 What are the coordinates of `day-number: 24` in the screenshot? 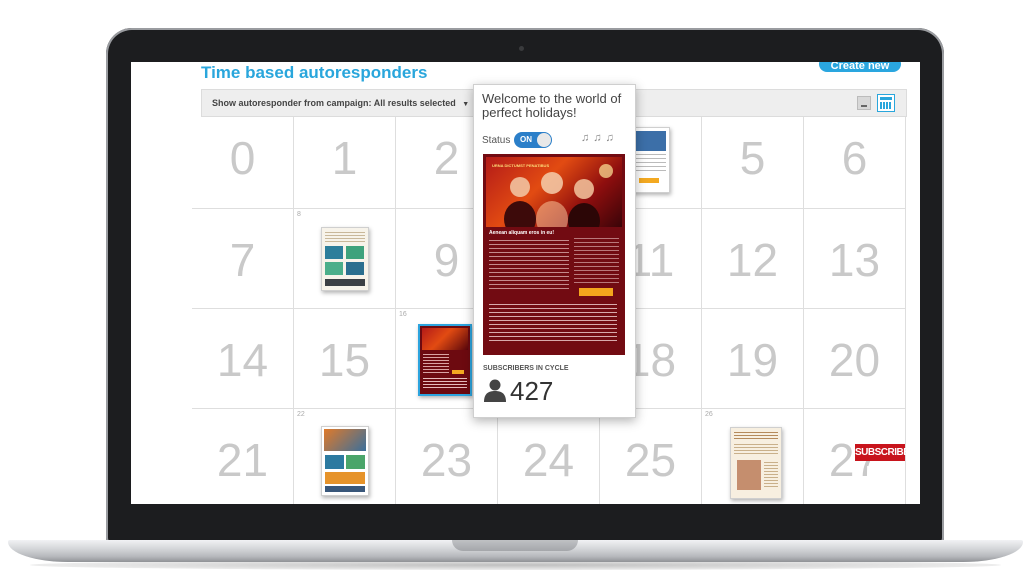 It's located at (548, 460).